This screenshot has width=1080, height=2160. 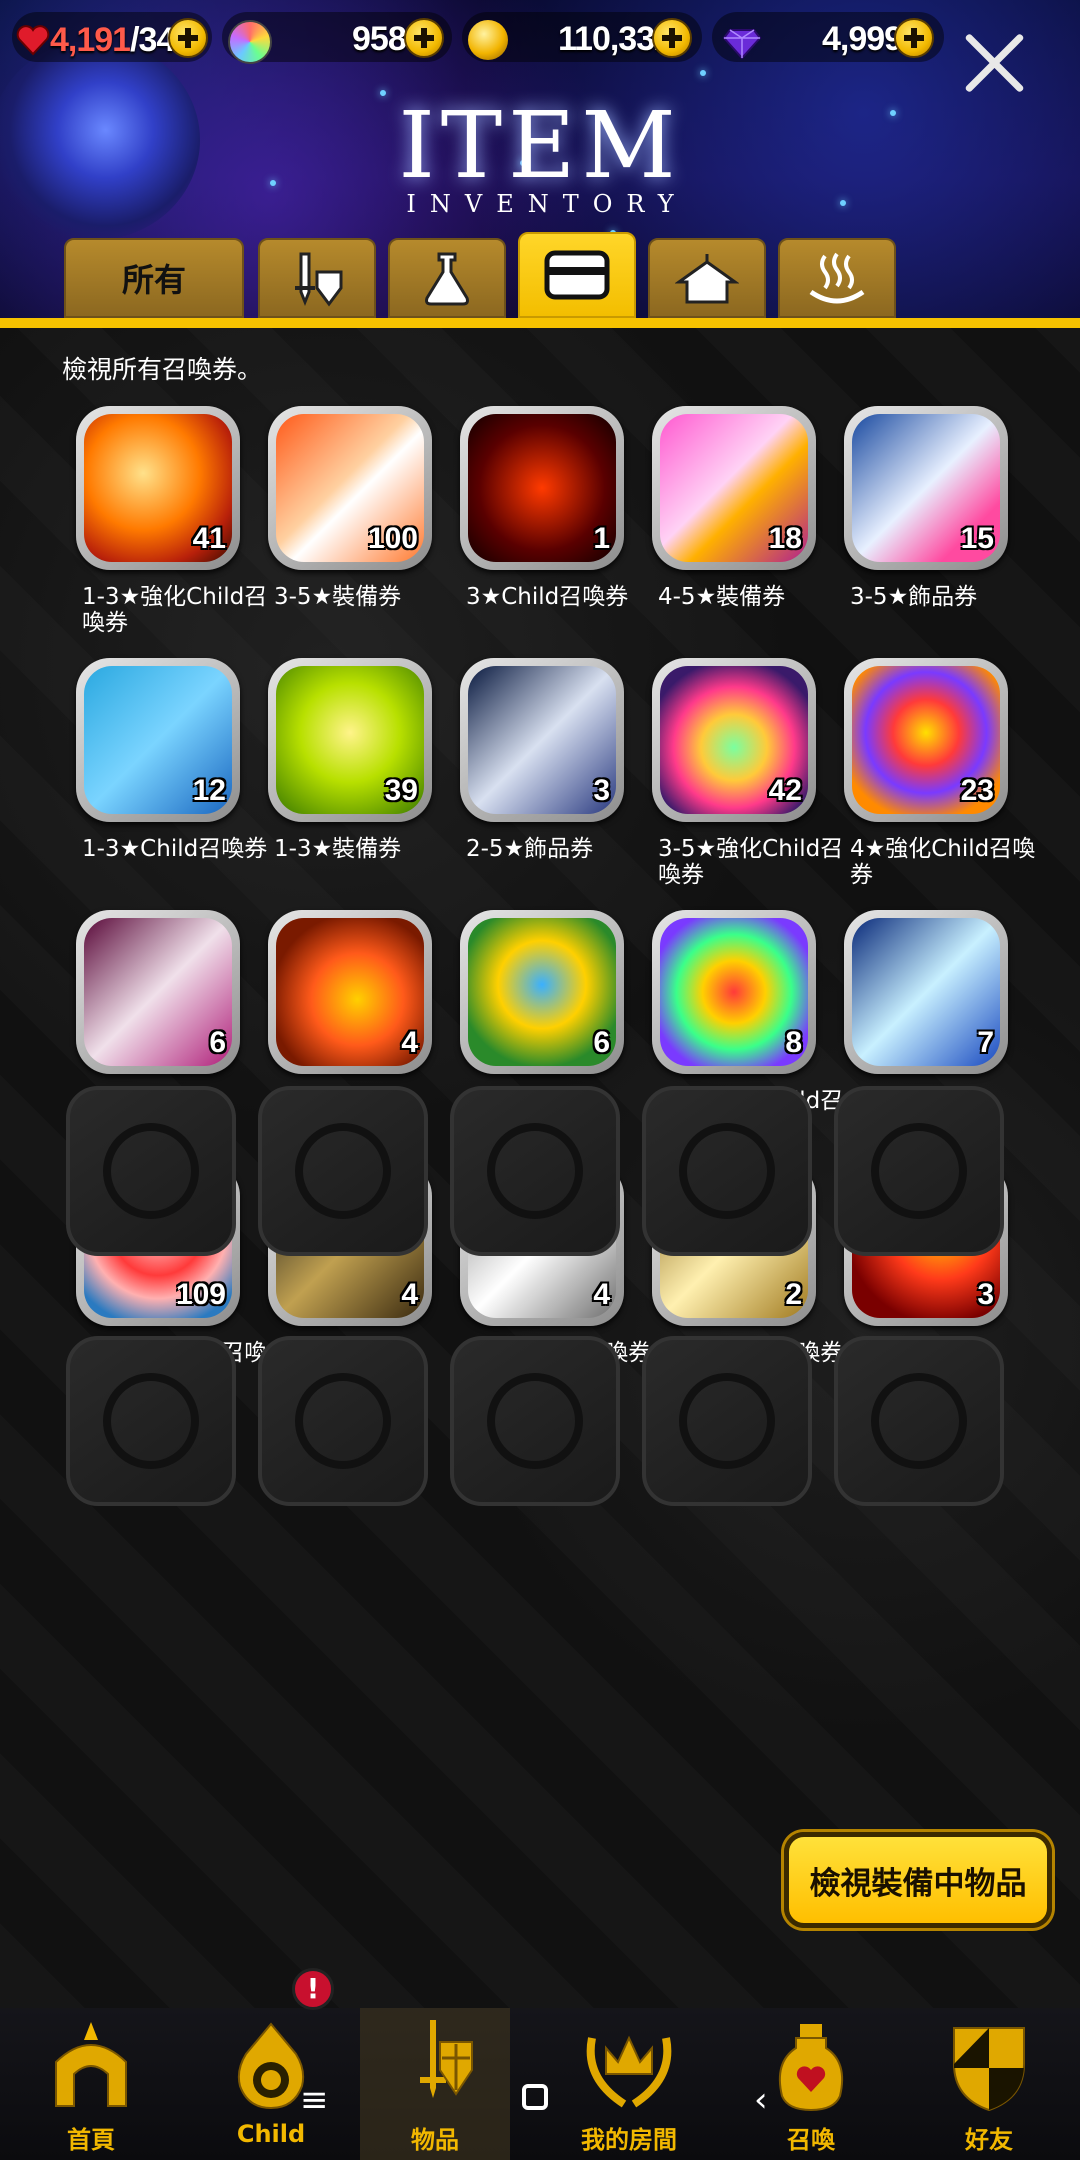 What do you see at coordinates (785, 538) in the screenshot?
I see `item-count: 18` at bounding box center [785, 538].